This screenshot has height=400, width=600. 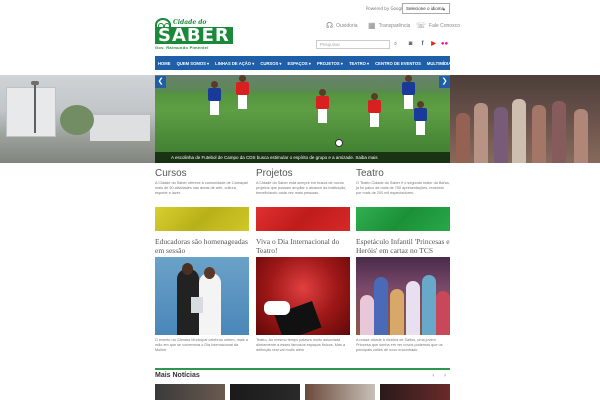 I want to click on language-select: Selecione o idioma ▼, so click(x=426, y=8).